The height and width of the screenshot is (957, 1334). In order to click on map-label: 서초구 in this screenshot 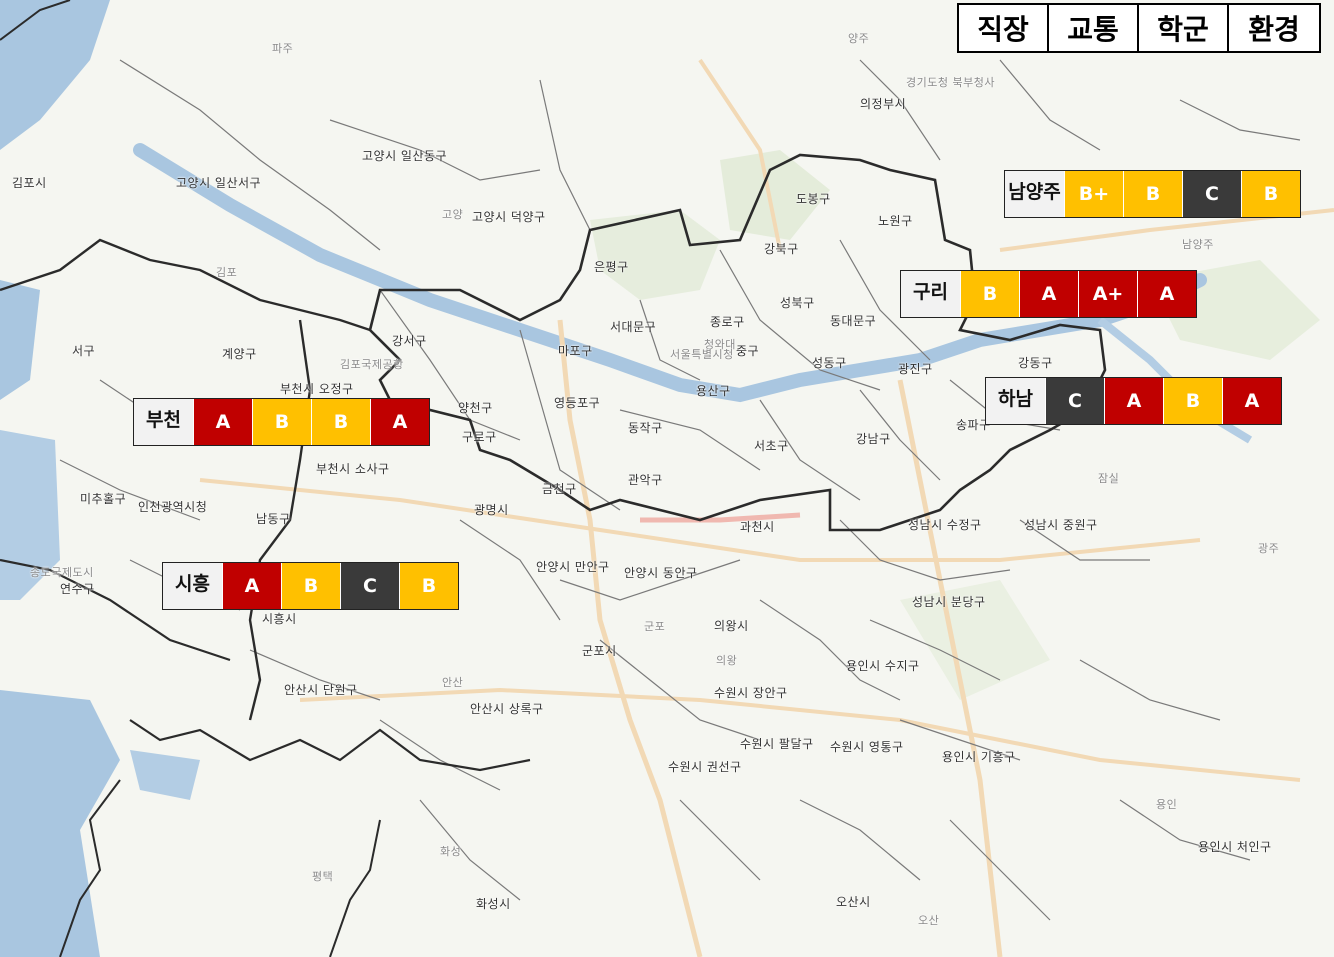, I will do `click(771, 446)`.